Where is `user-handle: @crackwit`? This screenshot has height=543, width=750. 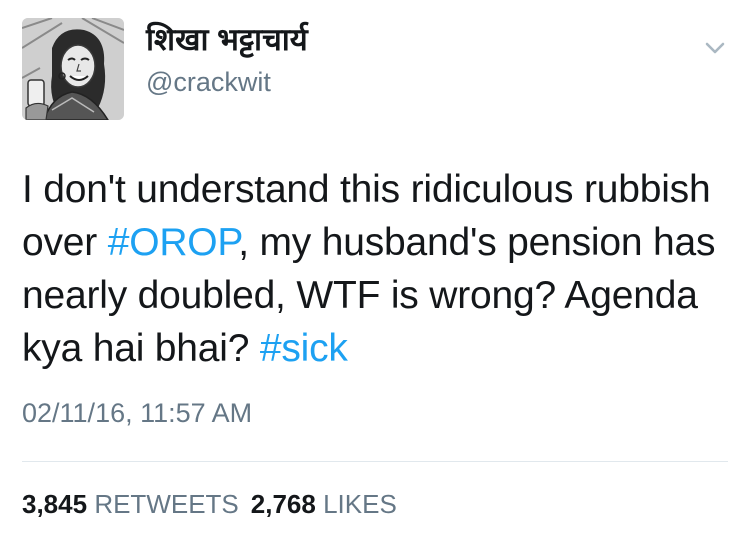
user-handle: @crackwit is located at coordinates (208, 82).